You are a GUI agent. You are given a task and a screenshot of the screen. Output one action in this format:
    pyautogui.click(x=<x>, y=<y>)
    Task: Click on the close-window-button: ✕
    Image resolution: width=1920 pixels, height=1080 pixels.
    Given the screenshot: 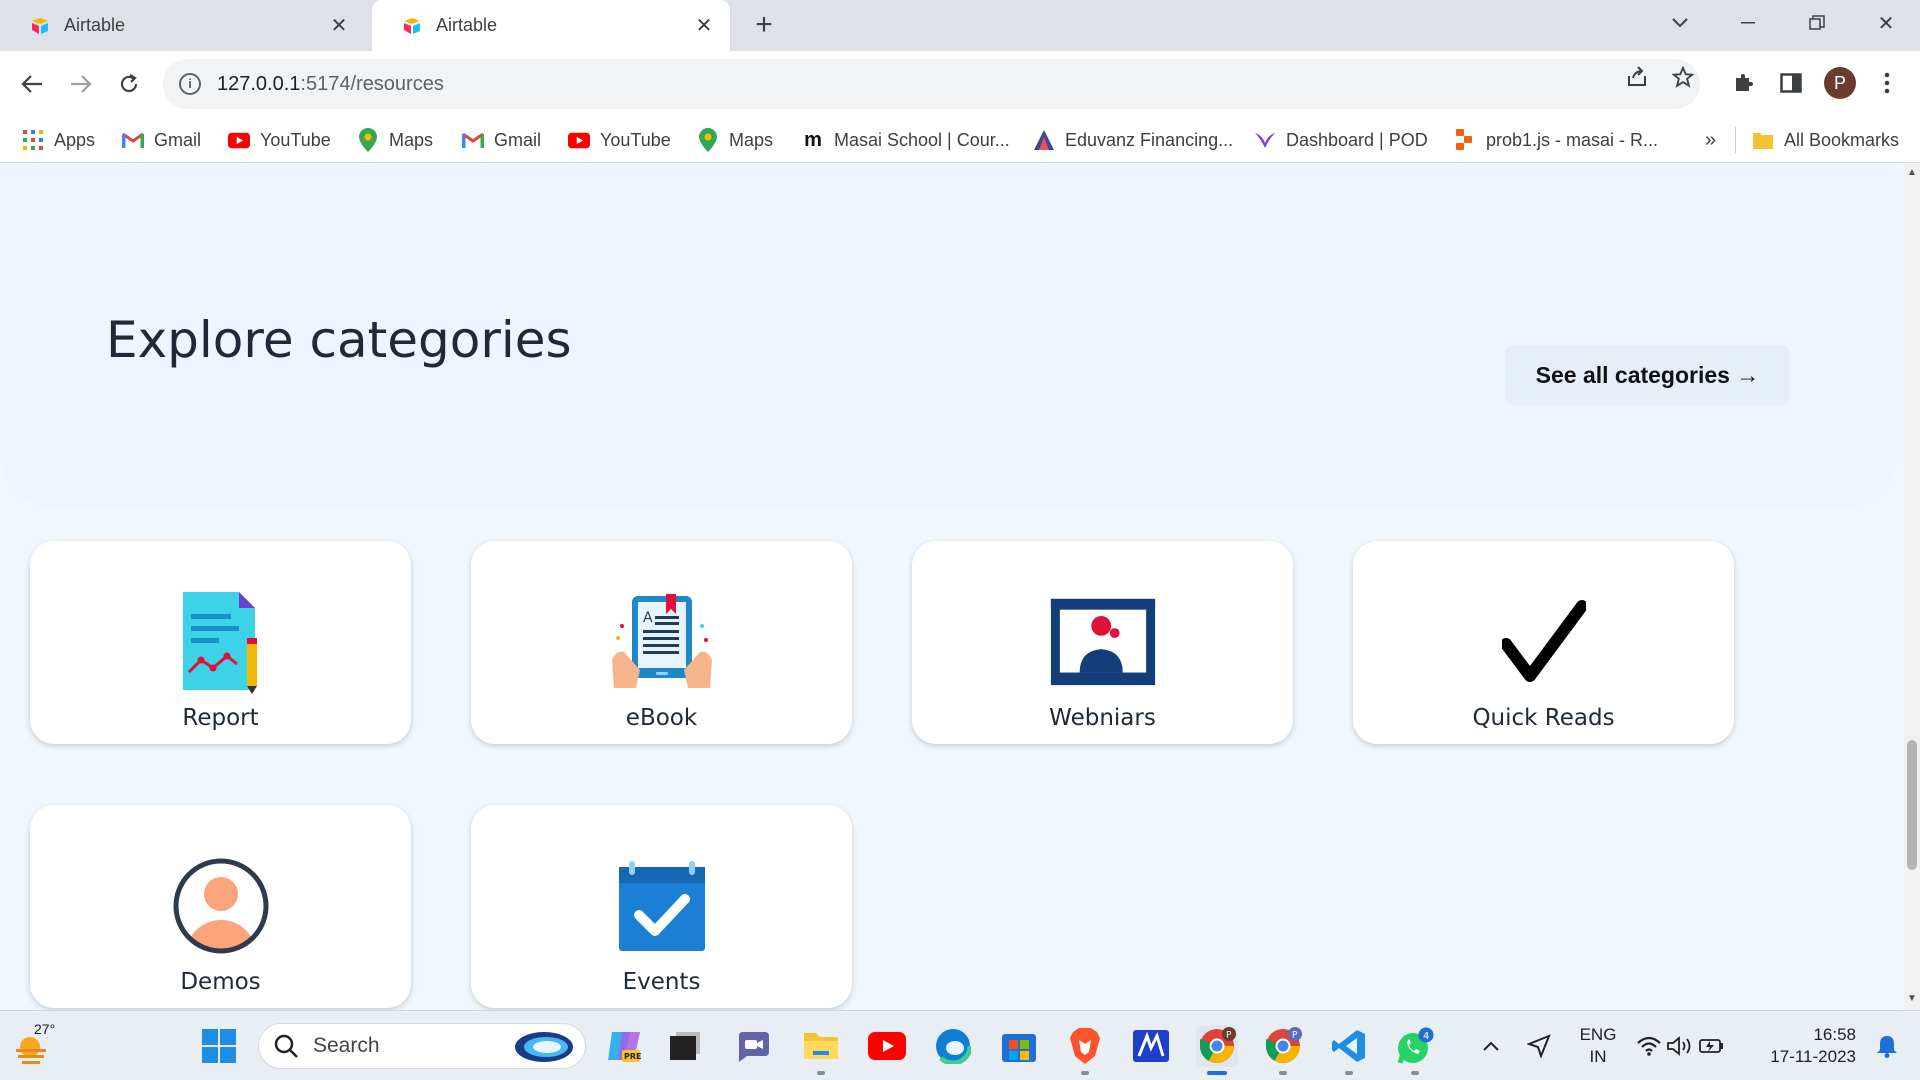 What is the action you would take?
    pyautogui.click(x=1886, y=23)
    